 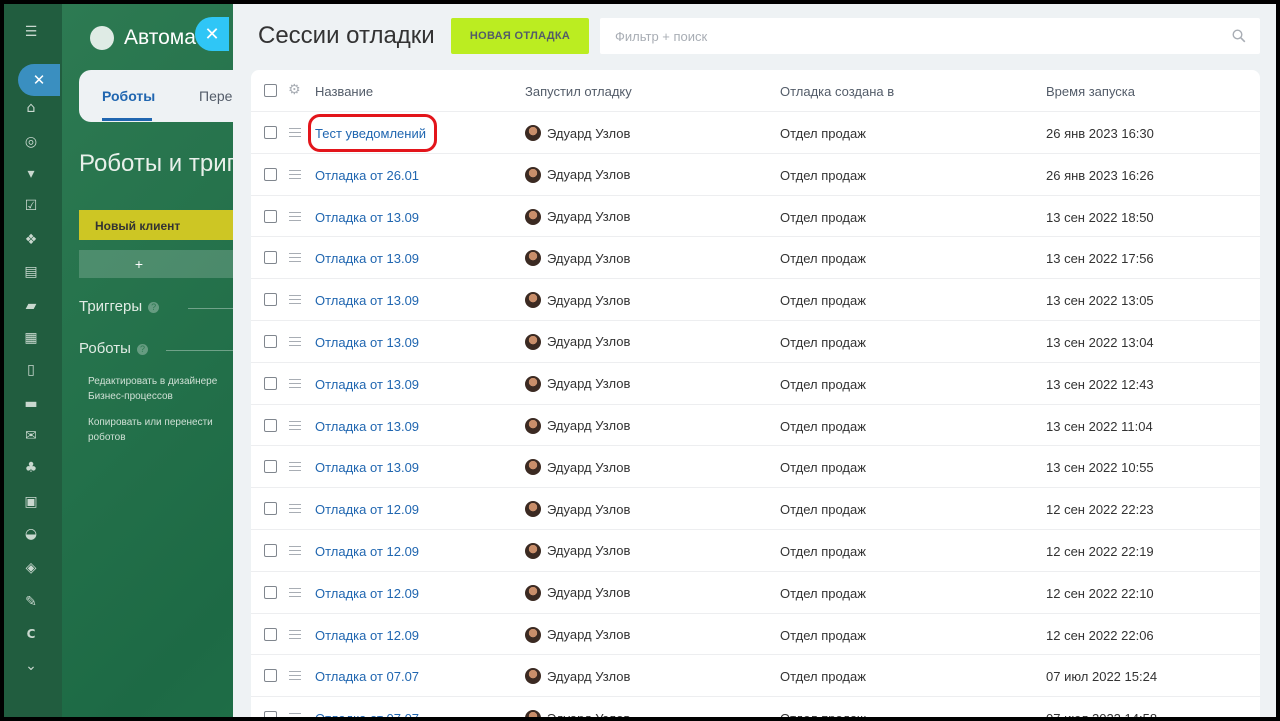 I want to click on inventory-icon: ▬, so click(x=31, y=404).